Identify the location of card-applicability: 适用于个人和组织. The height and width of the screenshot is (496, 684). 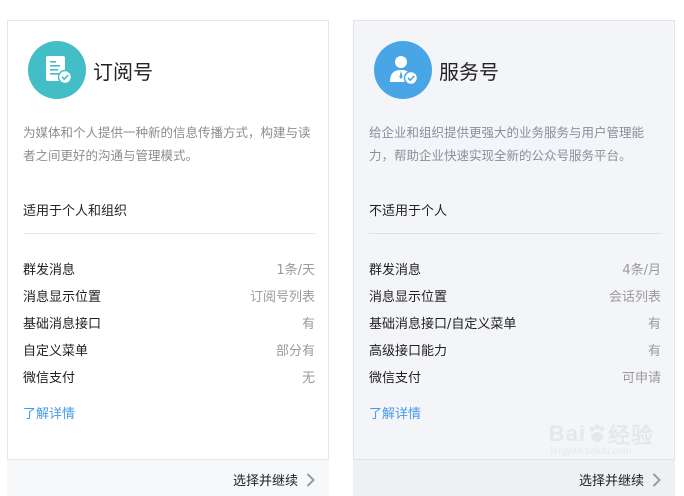
(169, 217).